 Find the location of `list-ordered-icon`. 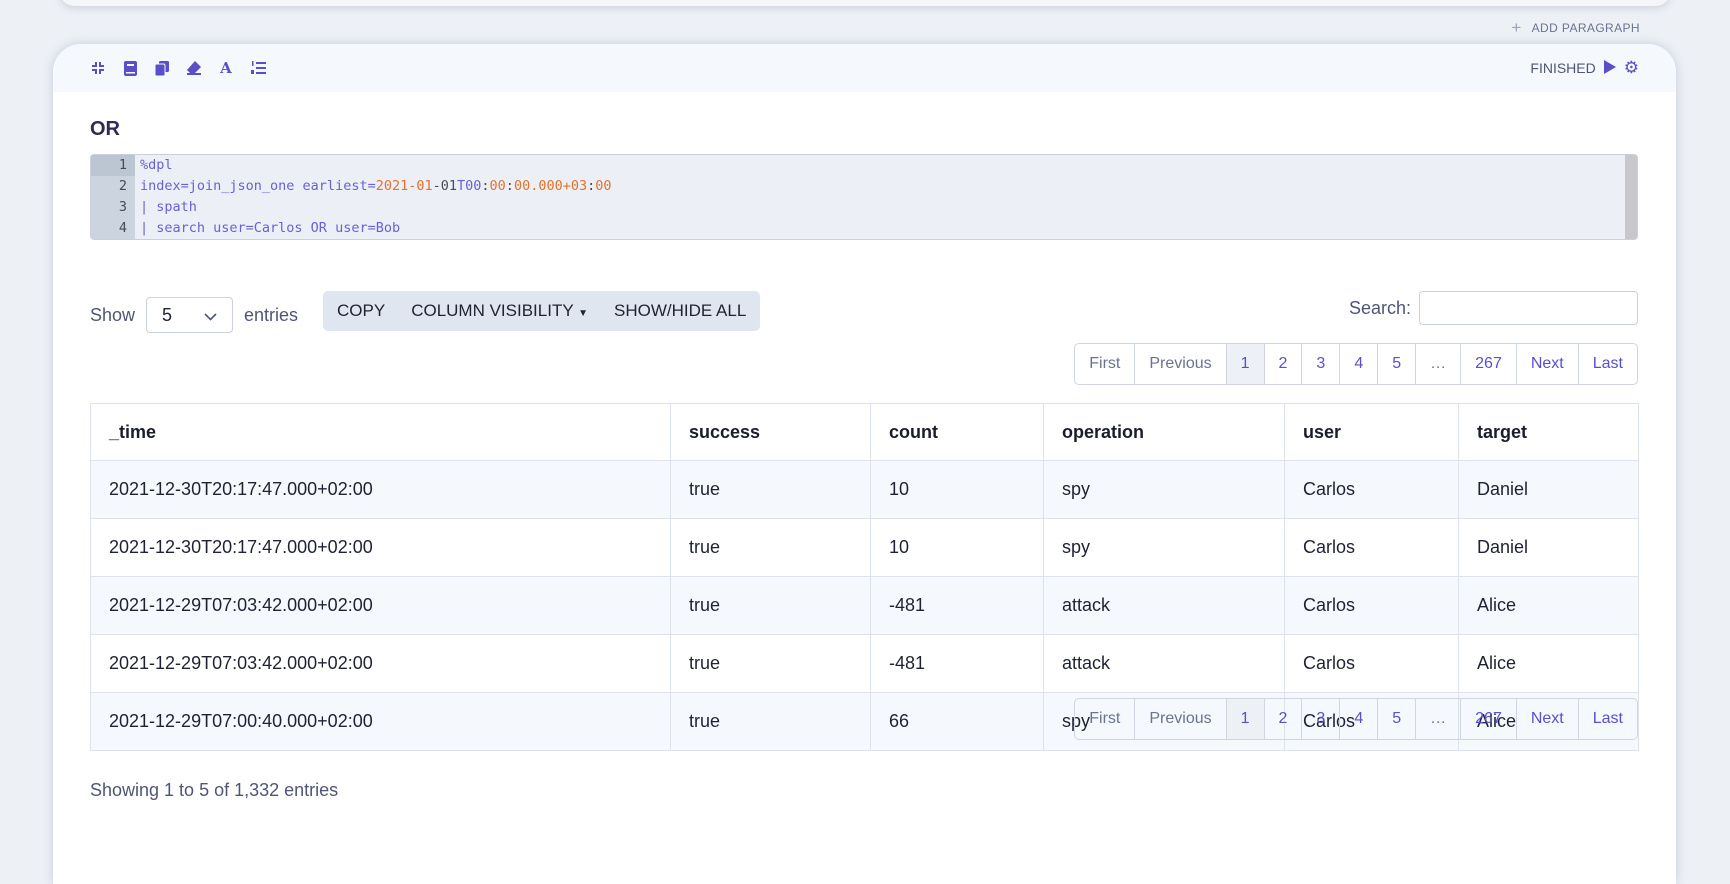

list-ordered-icon is located at coordinates (258, 68).